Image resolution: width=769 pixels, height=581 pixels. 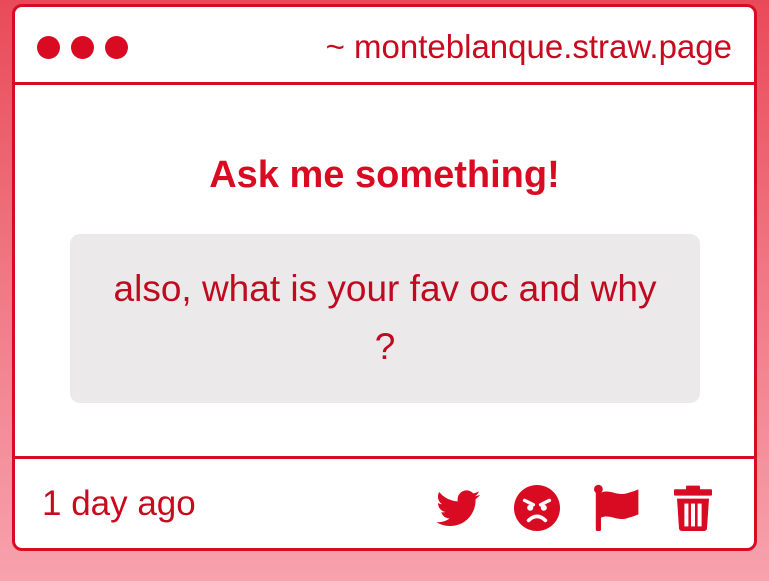 I want to click on page-title: Ask me something!, so click(x=384, y=175).